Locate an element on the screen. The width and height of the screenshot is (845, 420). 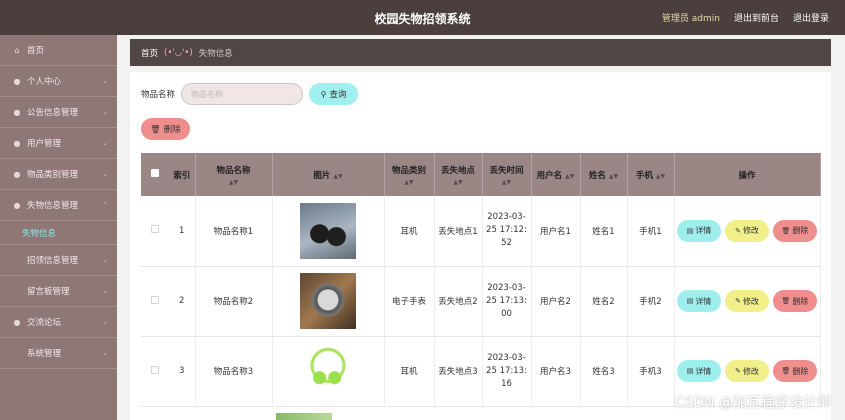
sidebar-item-messages: 留言板管理 ⌄ is located at coordinates (58, 291).